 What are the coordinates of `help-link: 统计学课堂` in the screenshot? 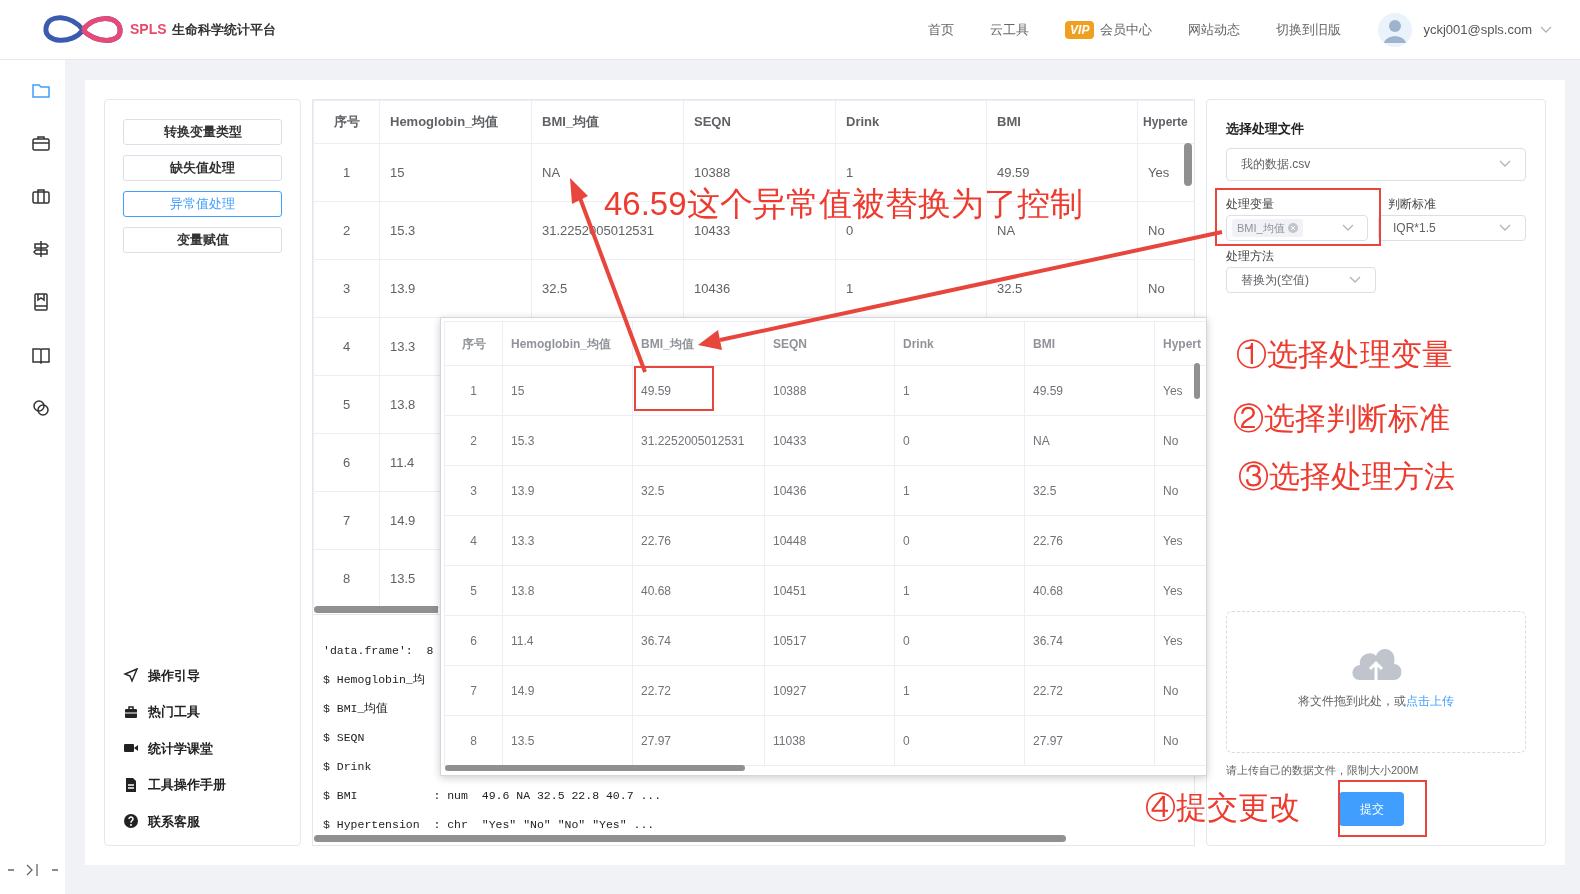 It's located at (211, 748).